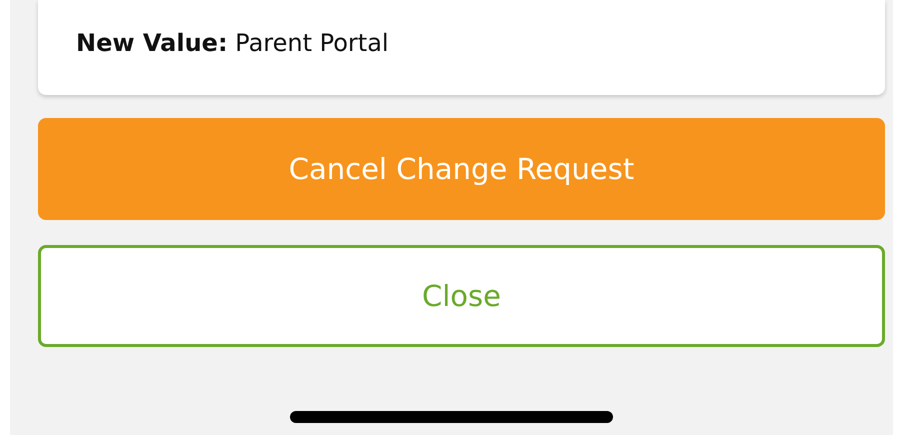 The height and width of the screenshot is (435, 903). I want to click on new-value-text: New Value: Parent Portal, so click(232, 43).